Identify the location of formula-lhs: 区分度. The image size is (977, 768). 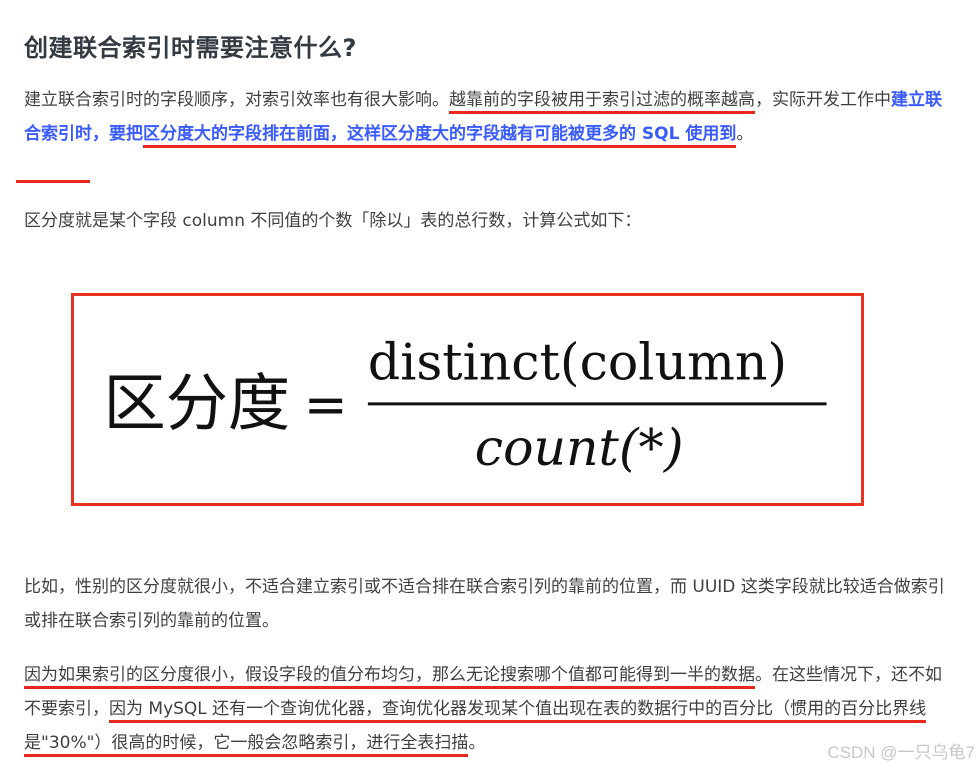
(197, 402).